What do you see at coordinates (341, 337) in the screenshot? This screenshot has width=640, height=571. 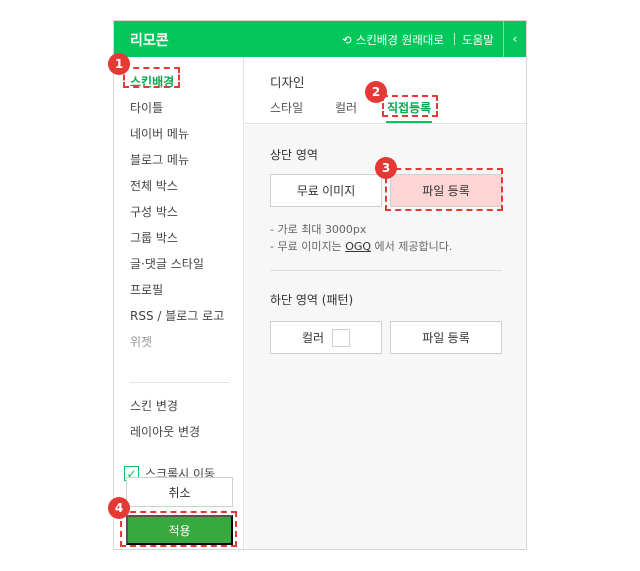 I see `color-swatch` at bounding box center [341, 337].